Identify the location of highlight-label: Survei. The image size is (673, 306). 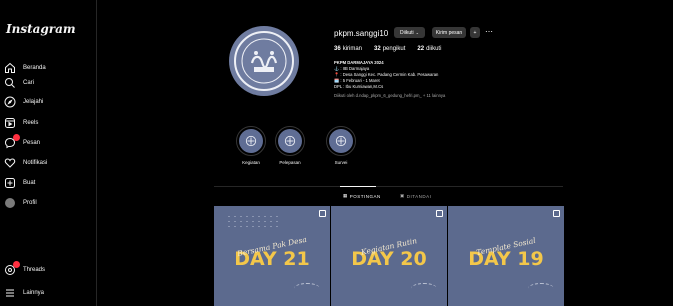
(341, 162).